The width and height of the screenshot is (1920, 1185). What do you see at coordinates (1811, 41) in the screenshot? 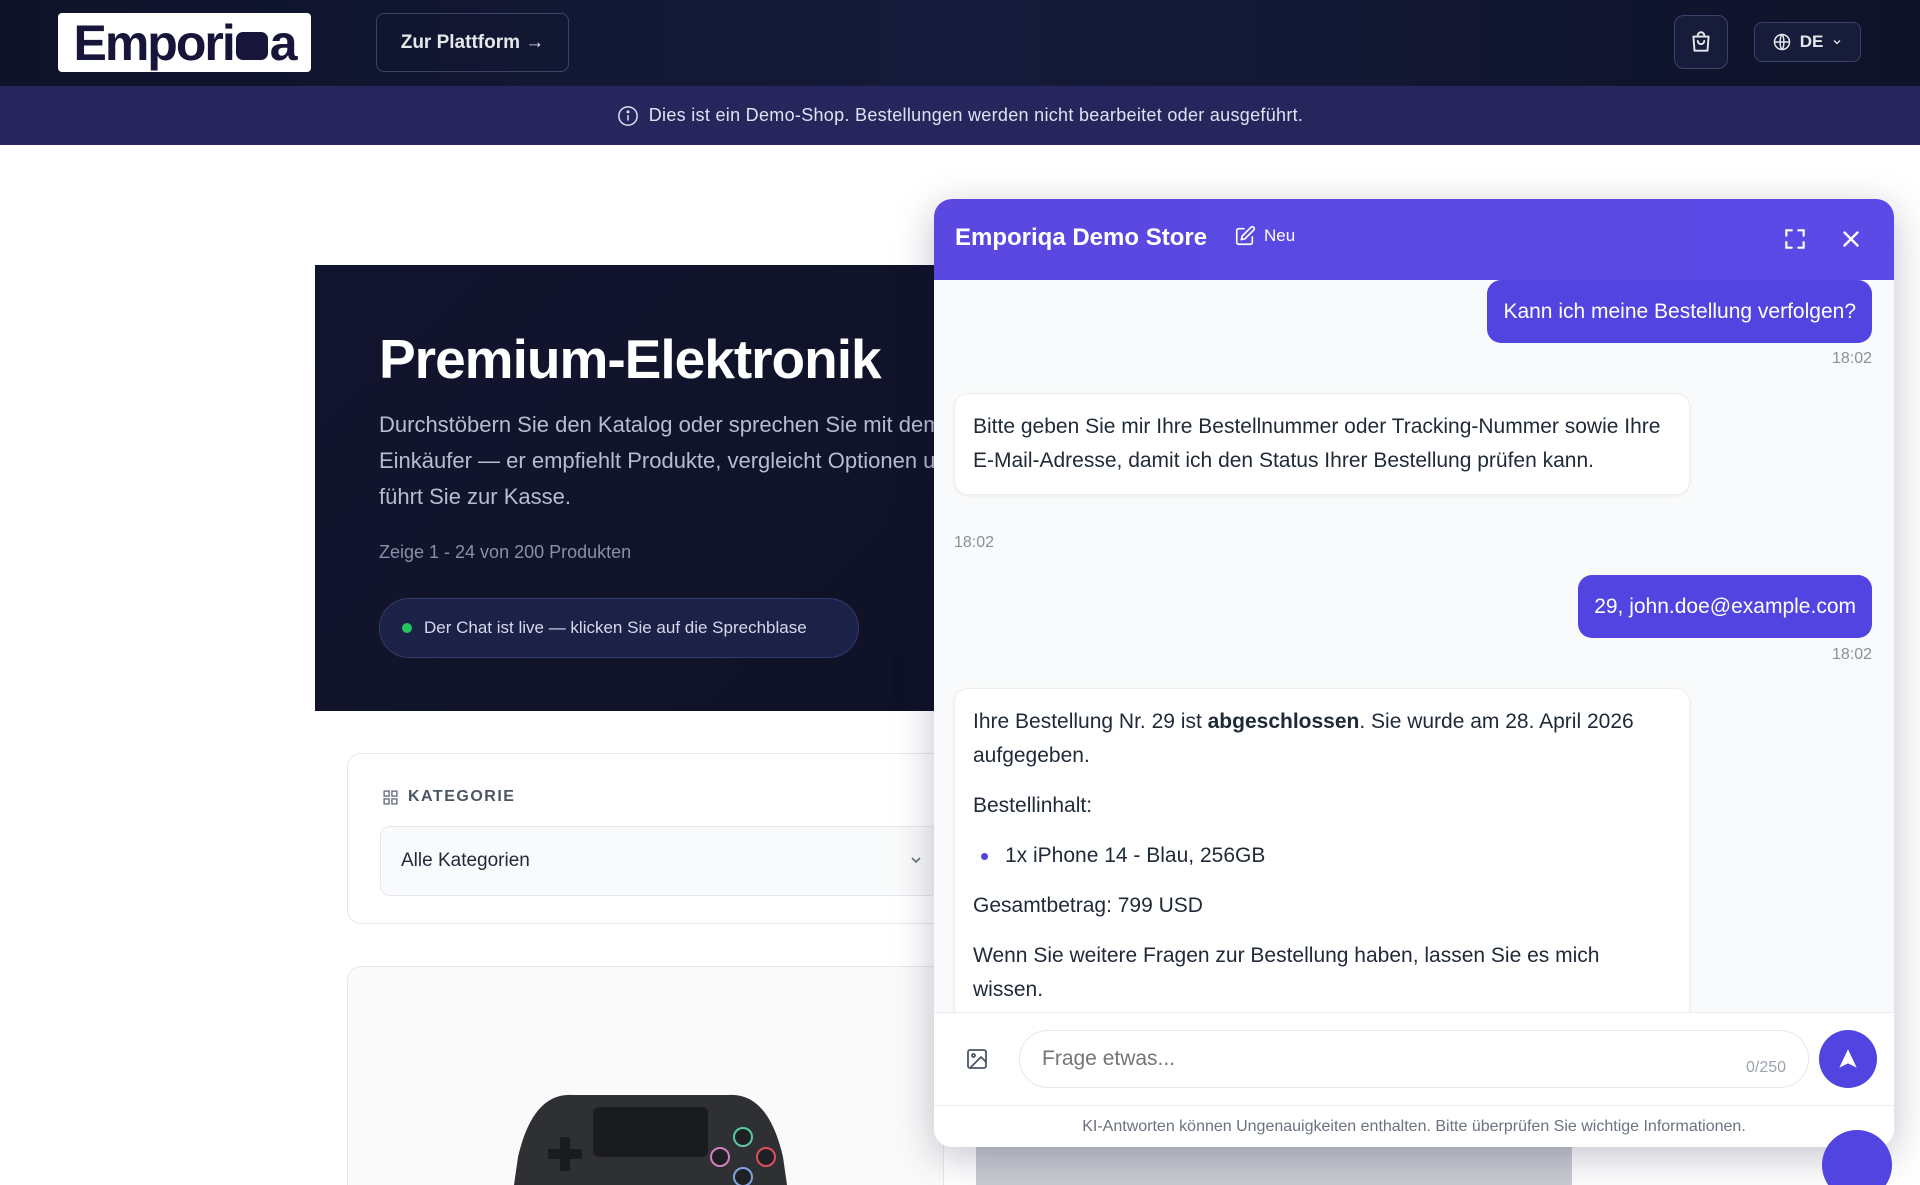
I see `language-code: DE` at bounding box center [1811, 41].